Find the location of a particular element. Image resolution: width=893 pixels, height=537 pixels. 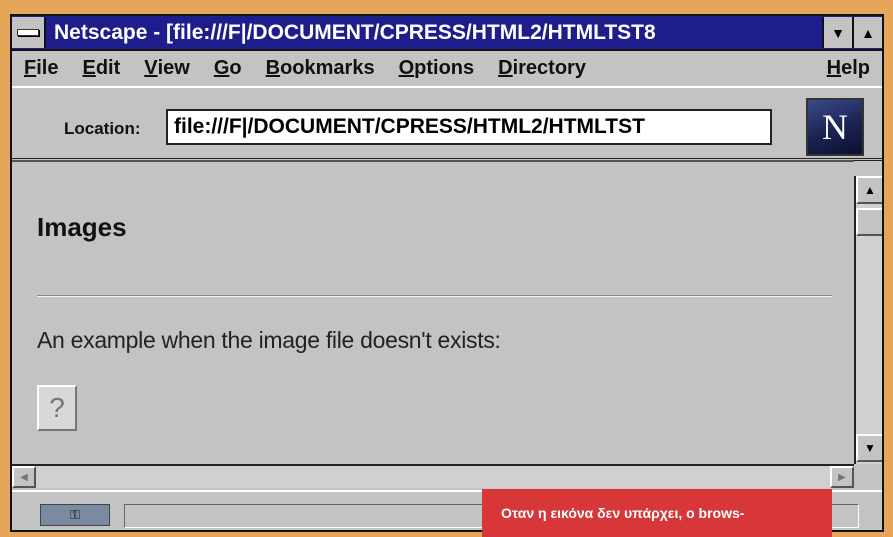

vertical-scrollbar: ▲ ▼ is located at coordinates (868, 320).